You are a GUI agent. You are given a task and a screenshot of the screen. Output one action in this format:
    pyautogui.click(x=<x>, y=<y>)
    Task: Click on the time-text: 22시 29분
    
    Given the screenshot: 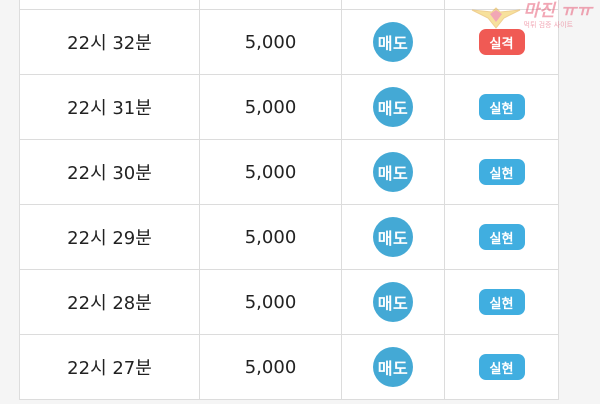 What is the action you would take?
    pyautogui.click(x=109, y=238)
    